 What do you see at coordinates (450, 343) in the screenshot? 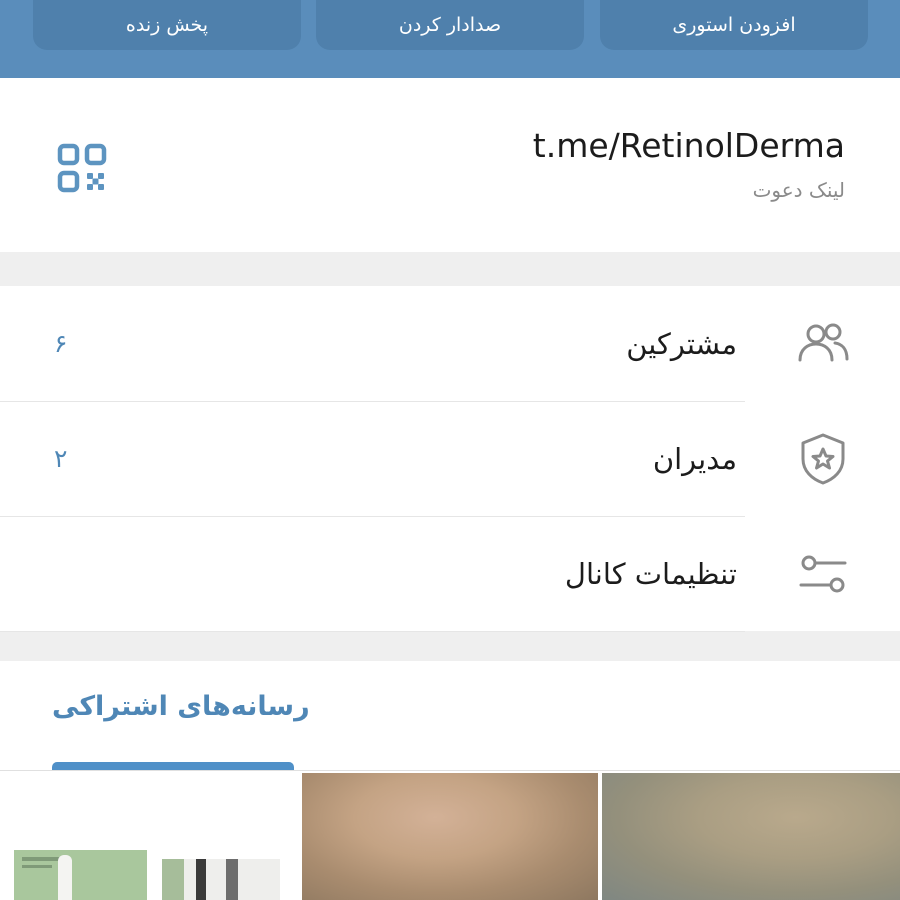
I see `subscribers-row: مشترکین ۶` at bounding box center [450, 343].